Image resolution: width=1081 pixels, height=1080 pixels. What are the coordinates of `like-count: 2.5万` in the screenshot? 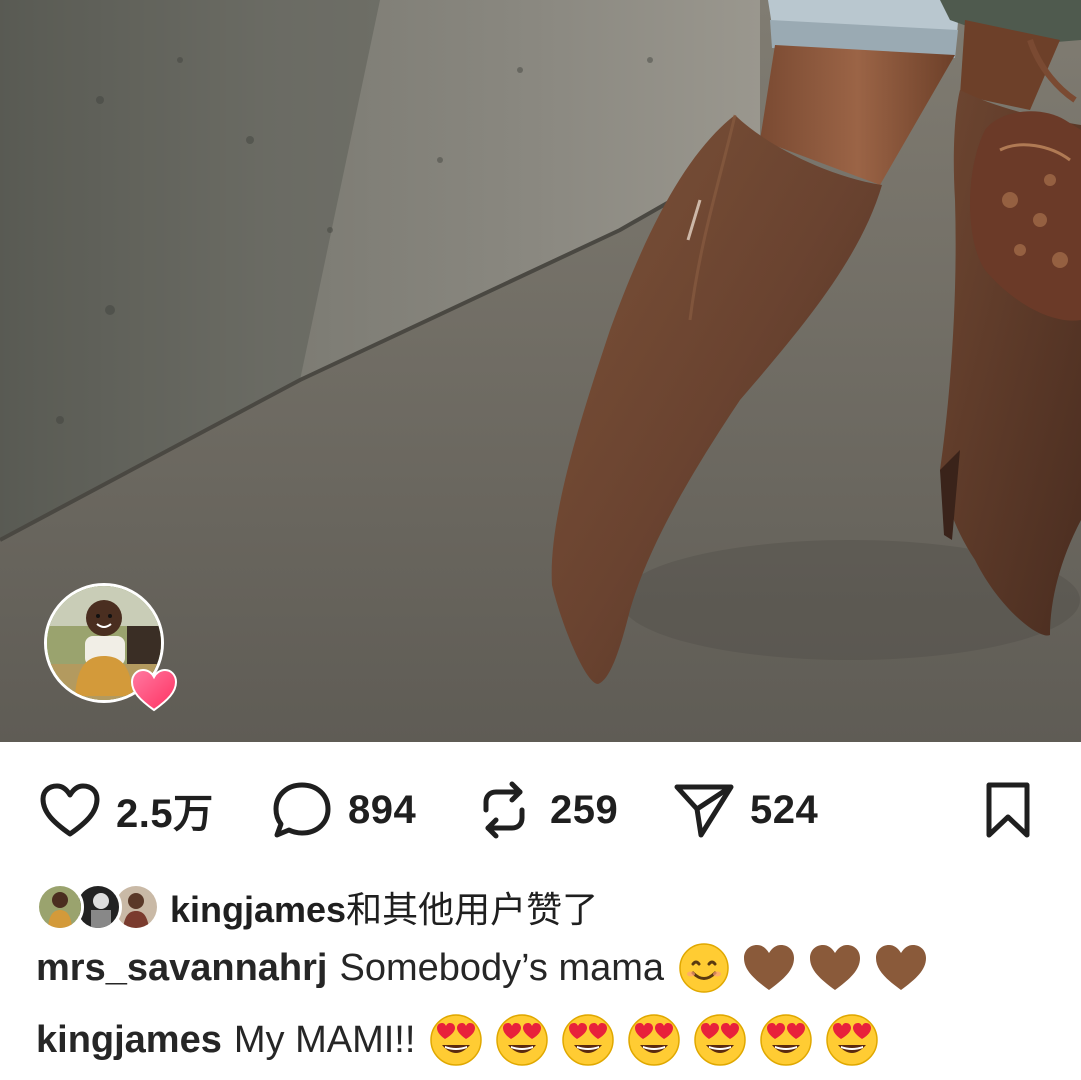 It's located at (165, 814).